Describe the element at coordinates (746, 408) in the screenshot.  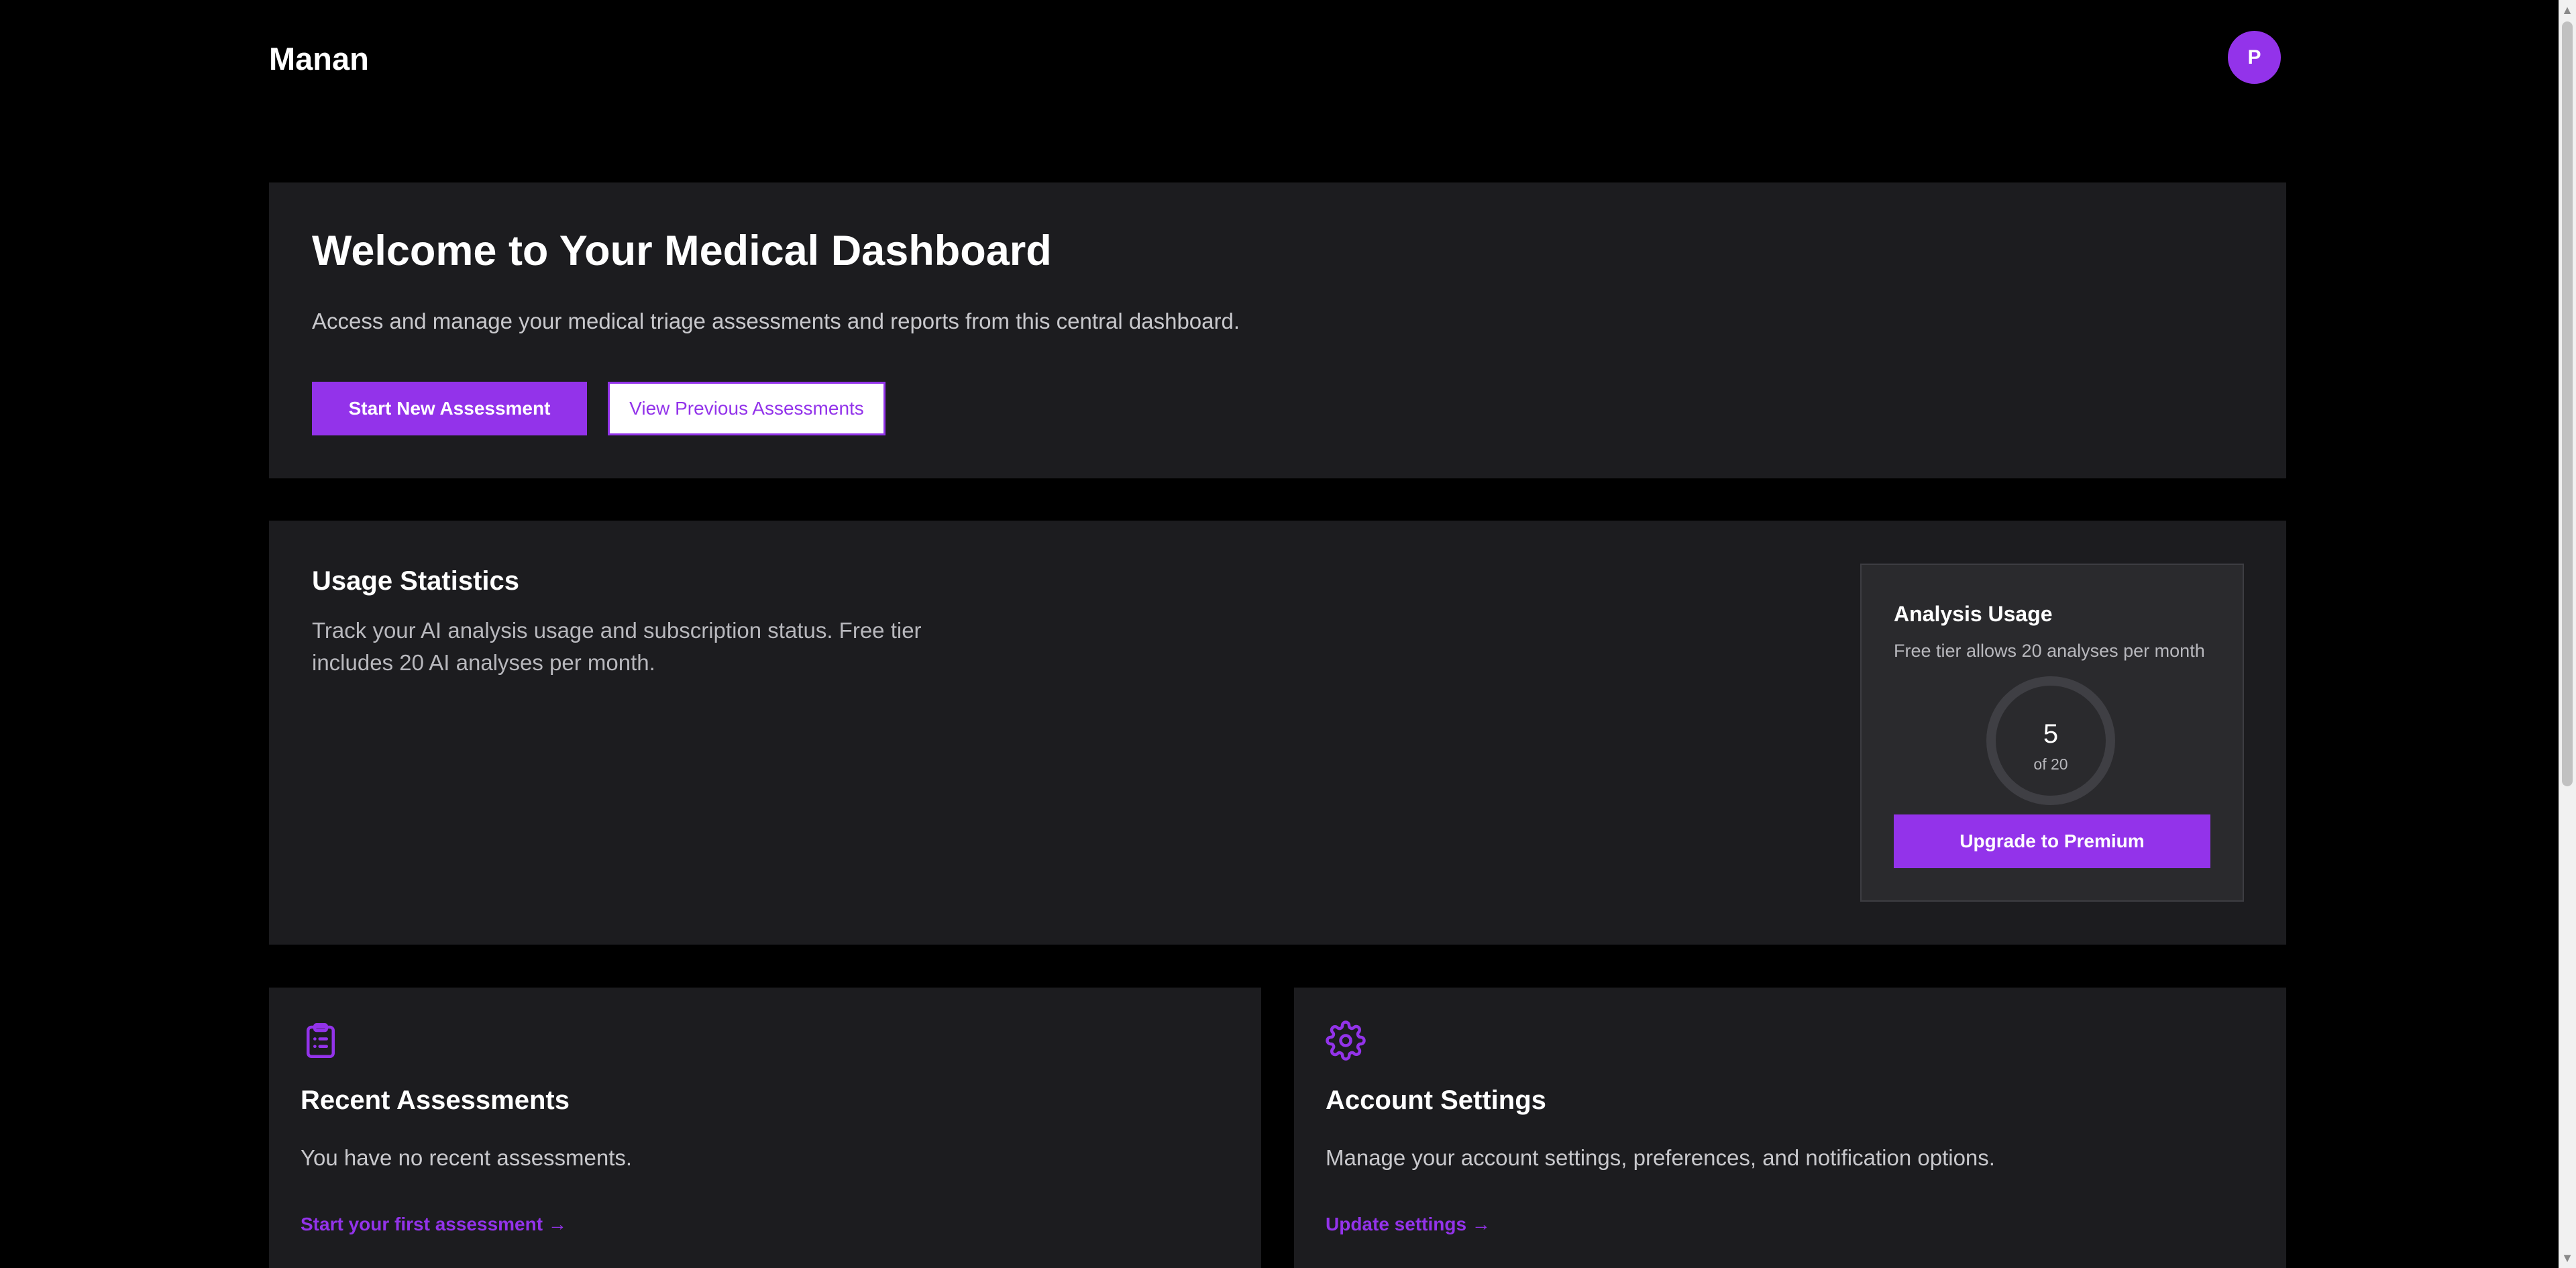
I see `view-previous-assessments-button: View Previous Assessments` at that location.